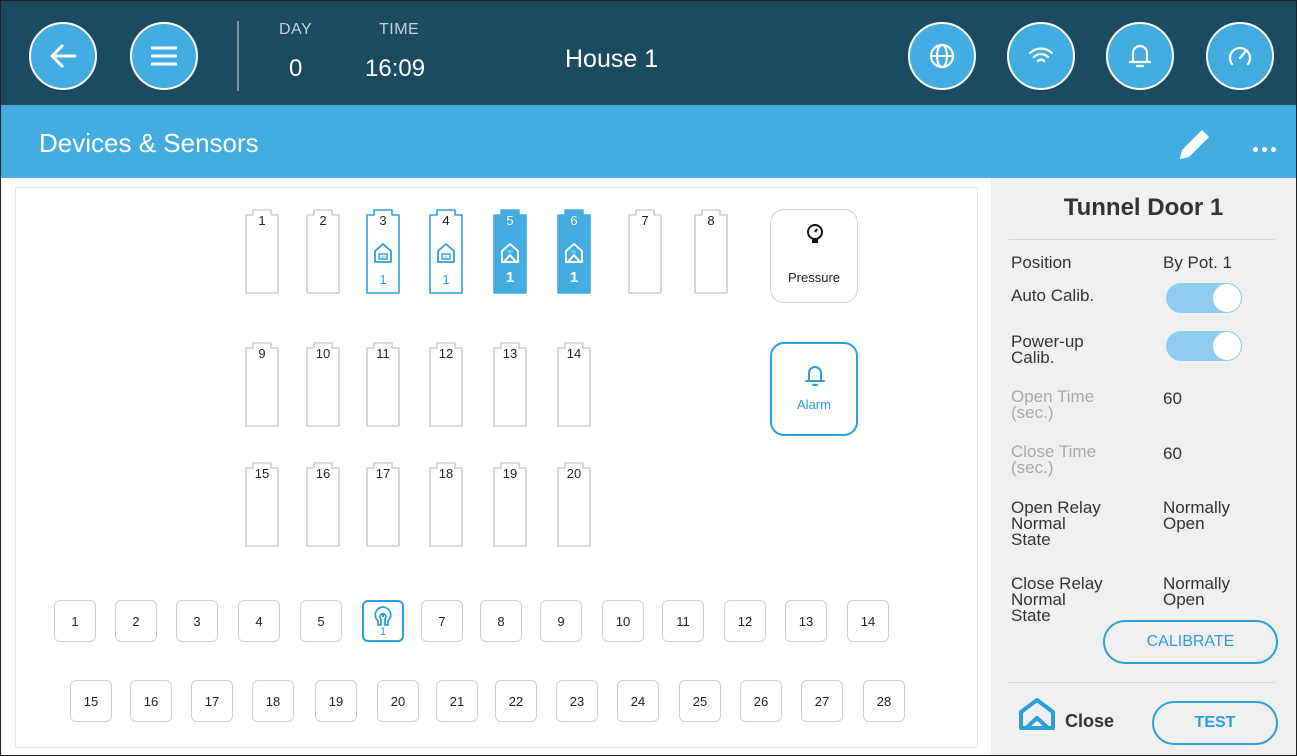 This screenshot has width=1297, height=756. Describe the element at coordinates (1172, 453) in the screenshot. I see `close-time-value: 60` at that location.